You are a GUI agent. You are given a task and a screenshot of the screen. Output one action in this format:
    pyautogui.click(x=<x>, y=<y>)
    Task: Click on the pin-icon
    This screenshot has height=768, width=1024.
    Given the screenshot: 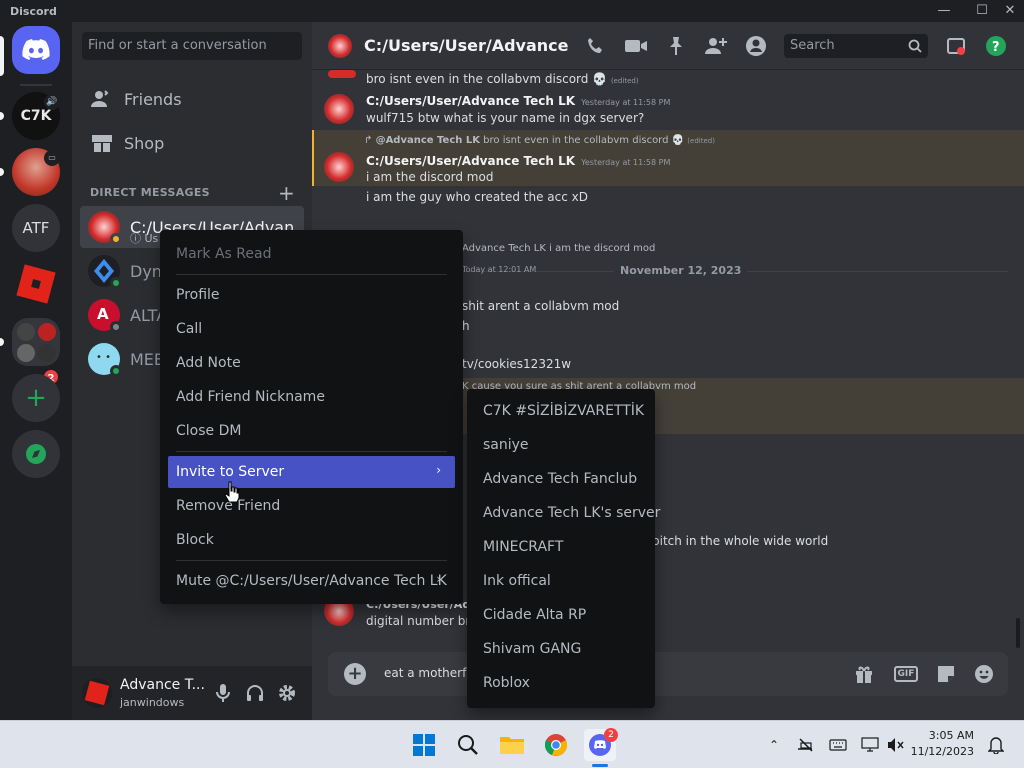 What is the action you would take?
    pyautogui.click(x=676, y=46)
    